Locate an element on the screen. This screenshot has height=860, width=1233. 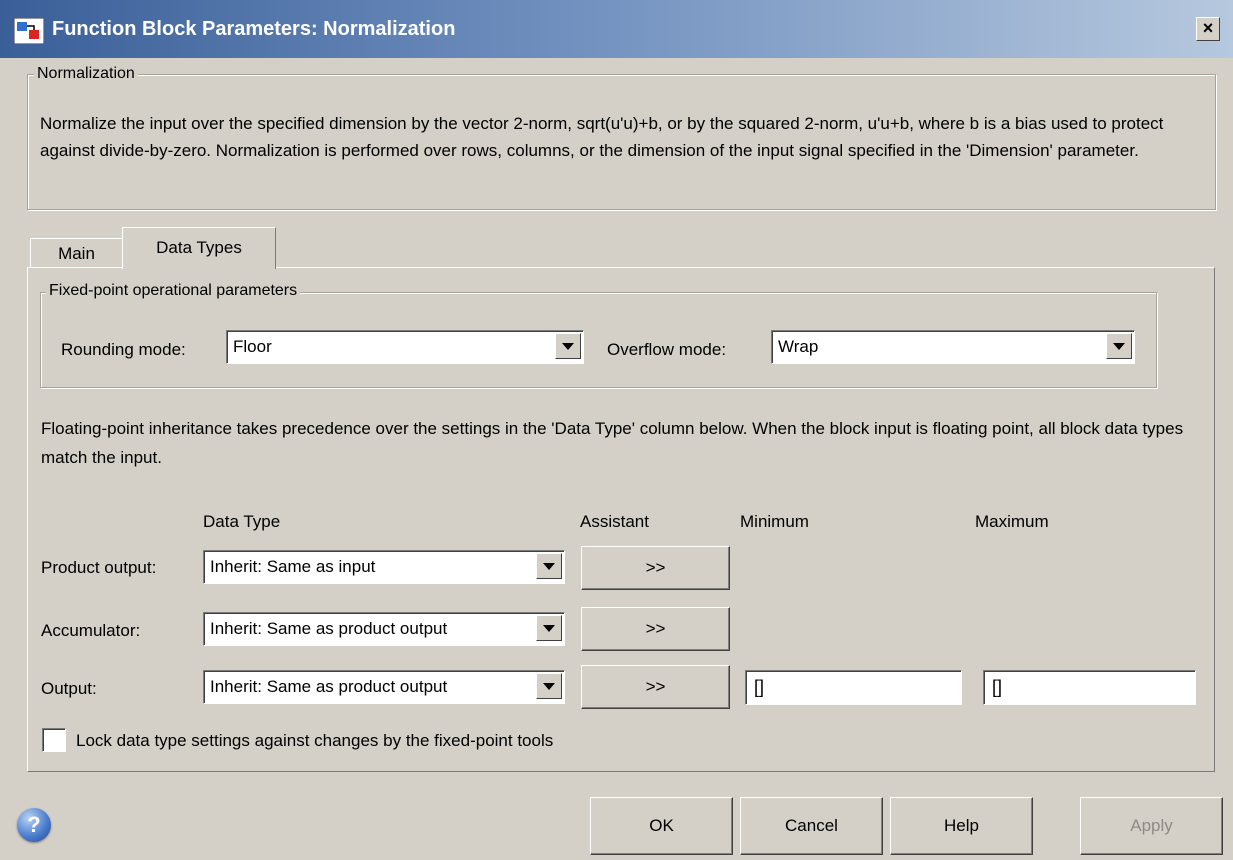
accumulator-assistant-button: >> is located at coordinates (655, 629).